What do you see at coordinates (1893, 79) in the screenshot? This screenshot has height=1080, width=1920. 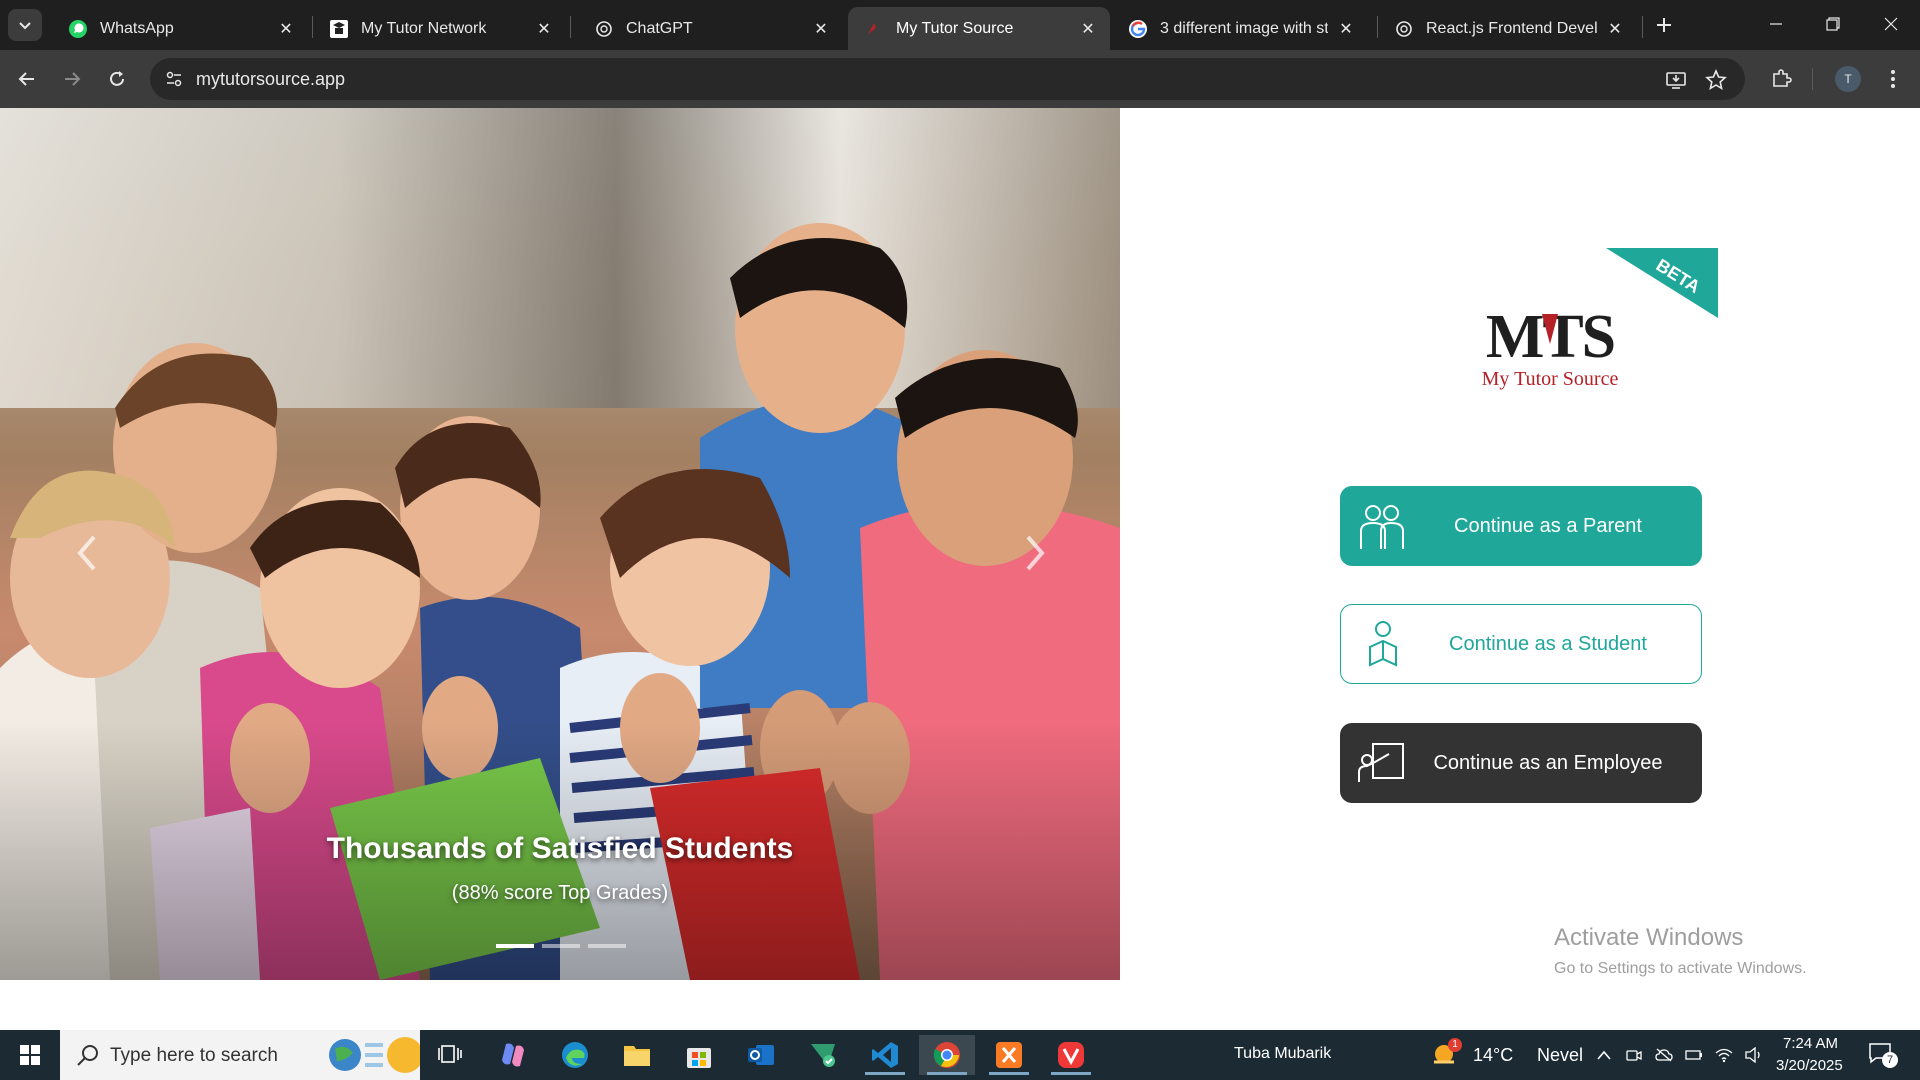 I see `browser-menu-button` at bounding box center [1893, 79].